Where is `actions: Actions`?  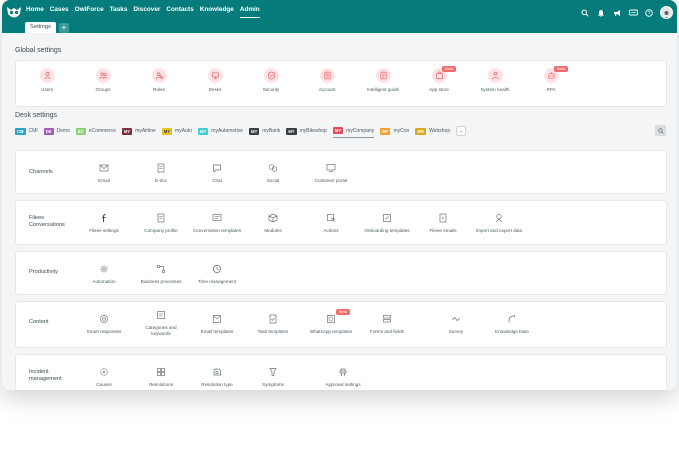
actions: Actions is located at coordinates (331, 223).